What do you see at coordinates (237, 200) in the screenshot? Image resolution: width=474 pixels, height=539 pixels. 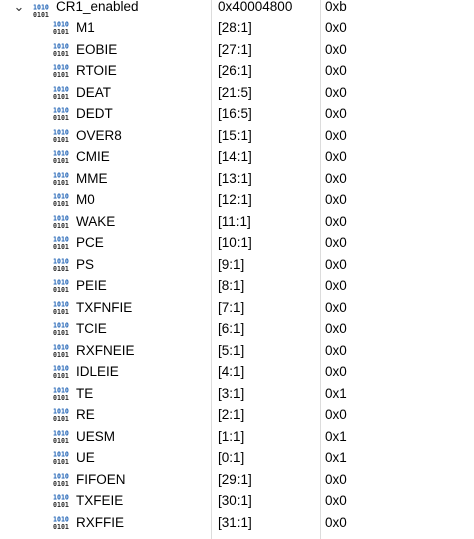 I see `field-row: 1010 0101 M0 [12:1] 0x0` at bounding box center [237, 200].